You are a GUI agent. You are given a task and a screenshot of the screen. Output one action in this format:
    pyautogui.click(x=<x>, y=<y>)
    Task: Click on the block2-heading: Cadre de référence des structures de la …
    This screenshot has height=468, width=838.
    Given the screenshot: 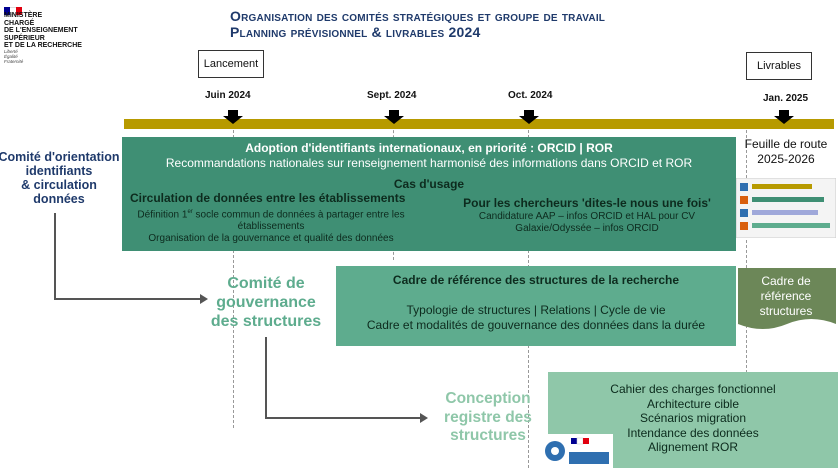 What is the action you would take?
    pyautogui.click(x=536, y=280)
    